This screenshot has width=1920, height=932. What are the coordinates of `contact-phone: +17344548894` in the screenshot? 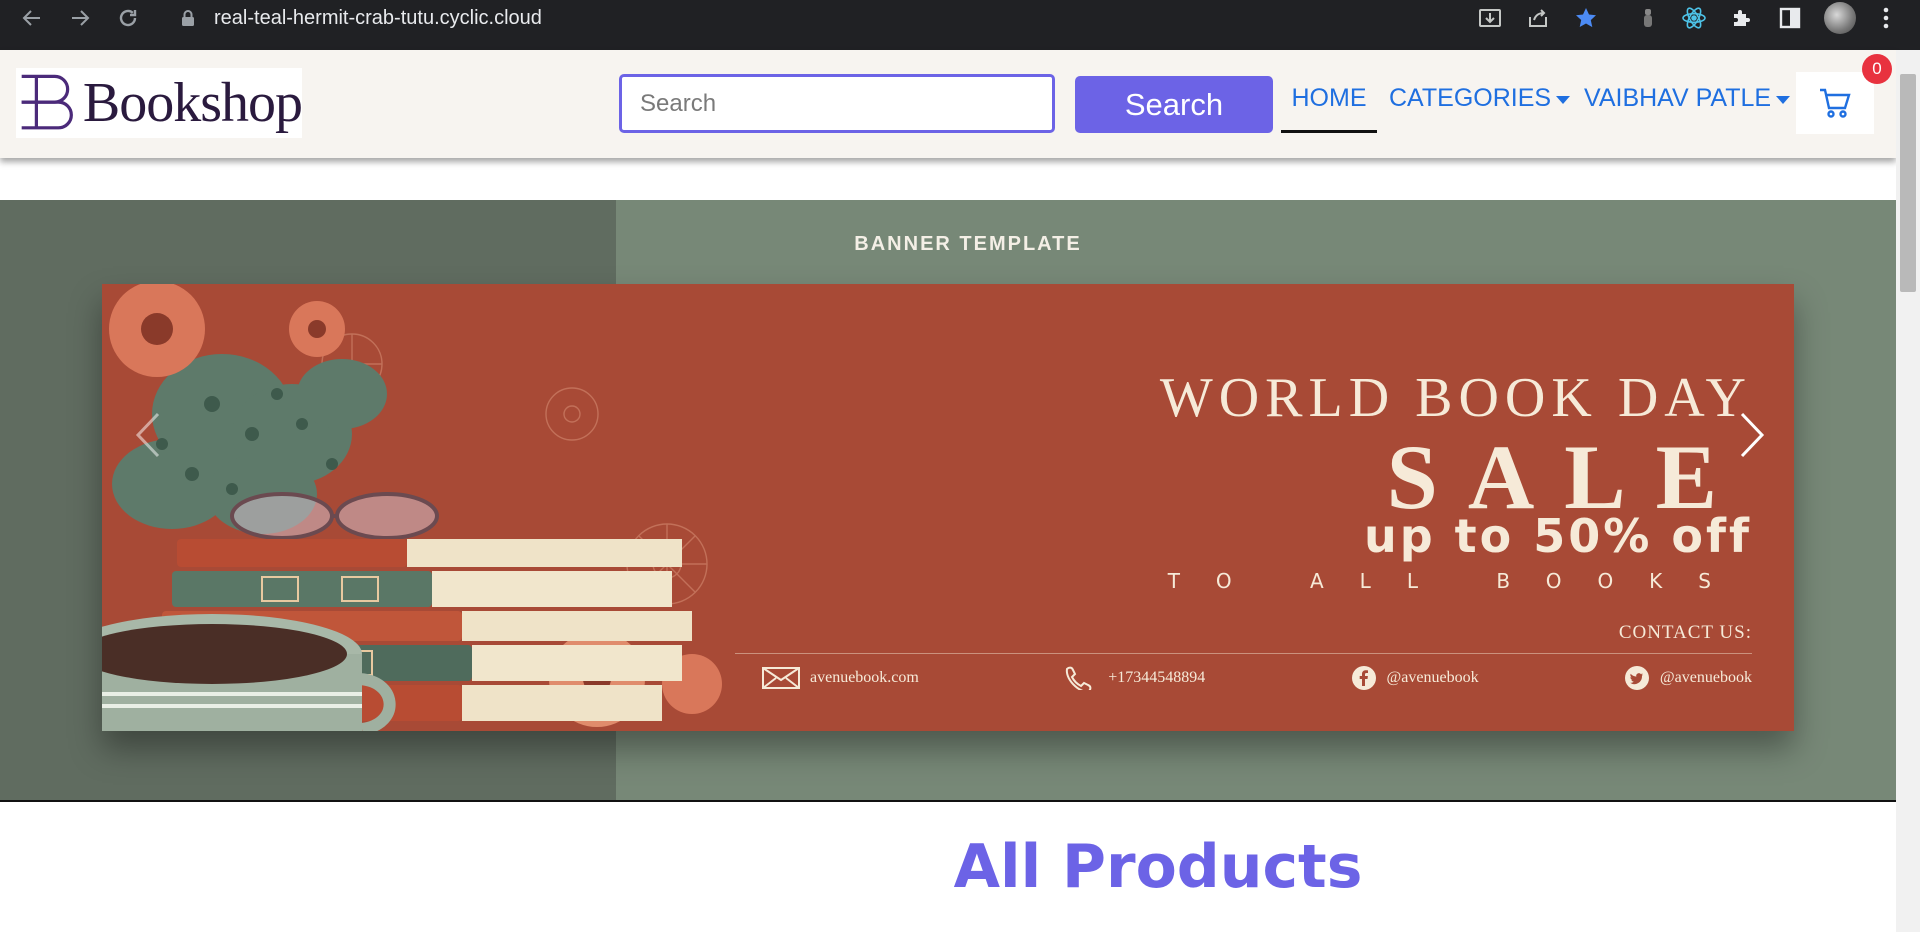 It's located at (1134, 678).